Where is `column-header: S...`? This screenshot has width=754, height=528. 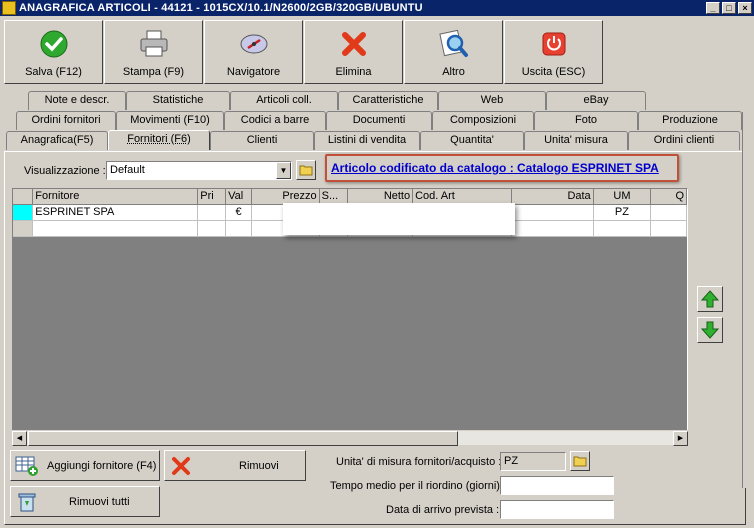 column-header: S... is located at coordinates (333, 197).